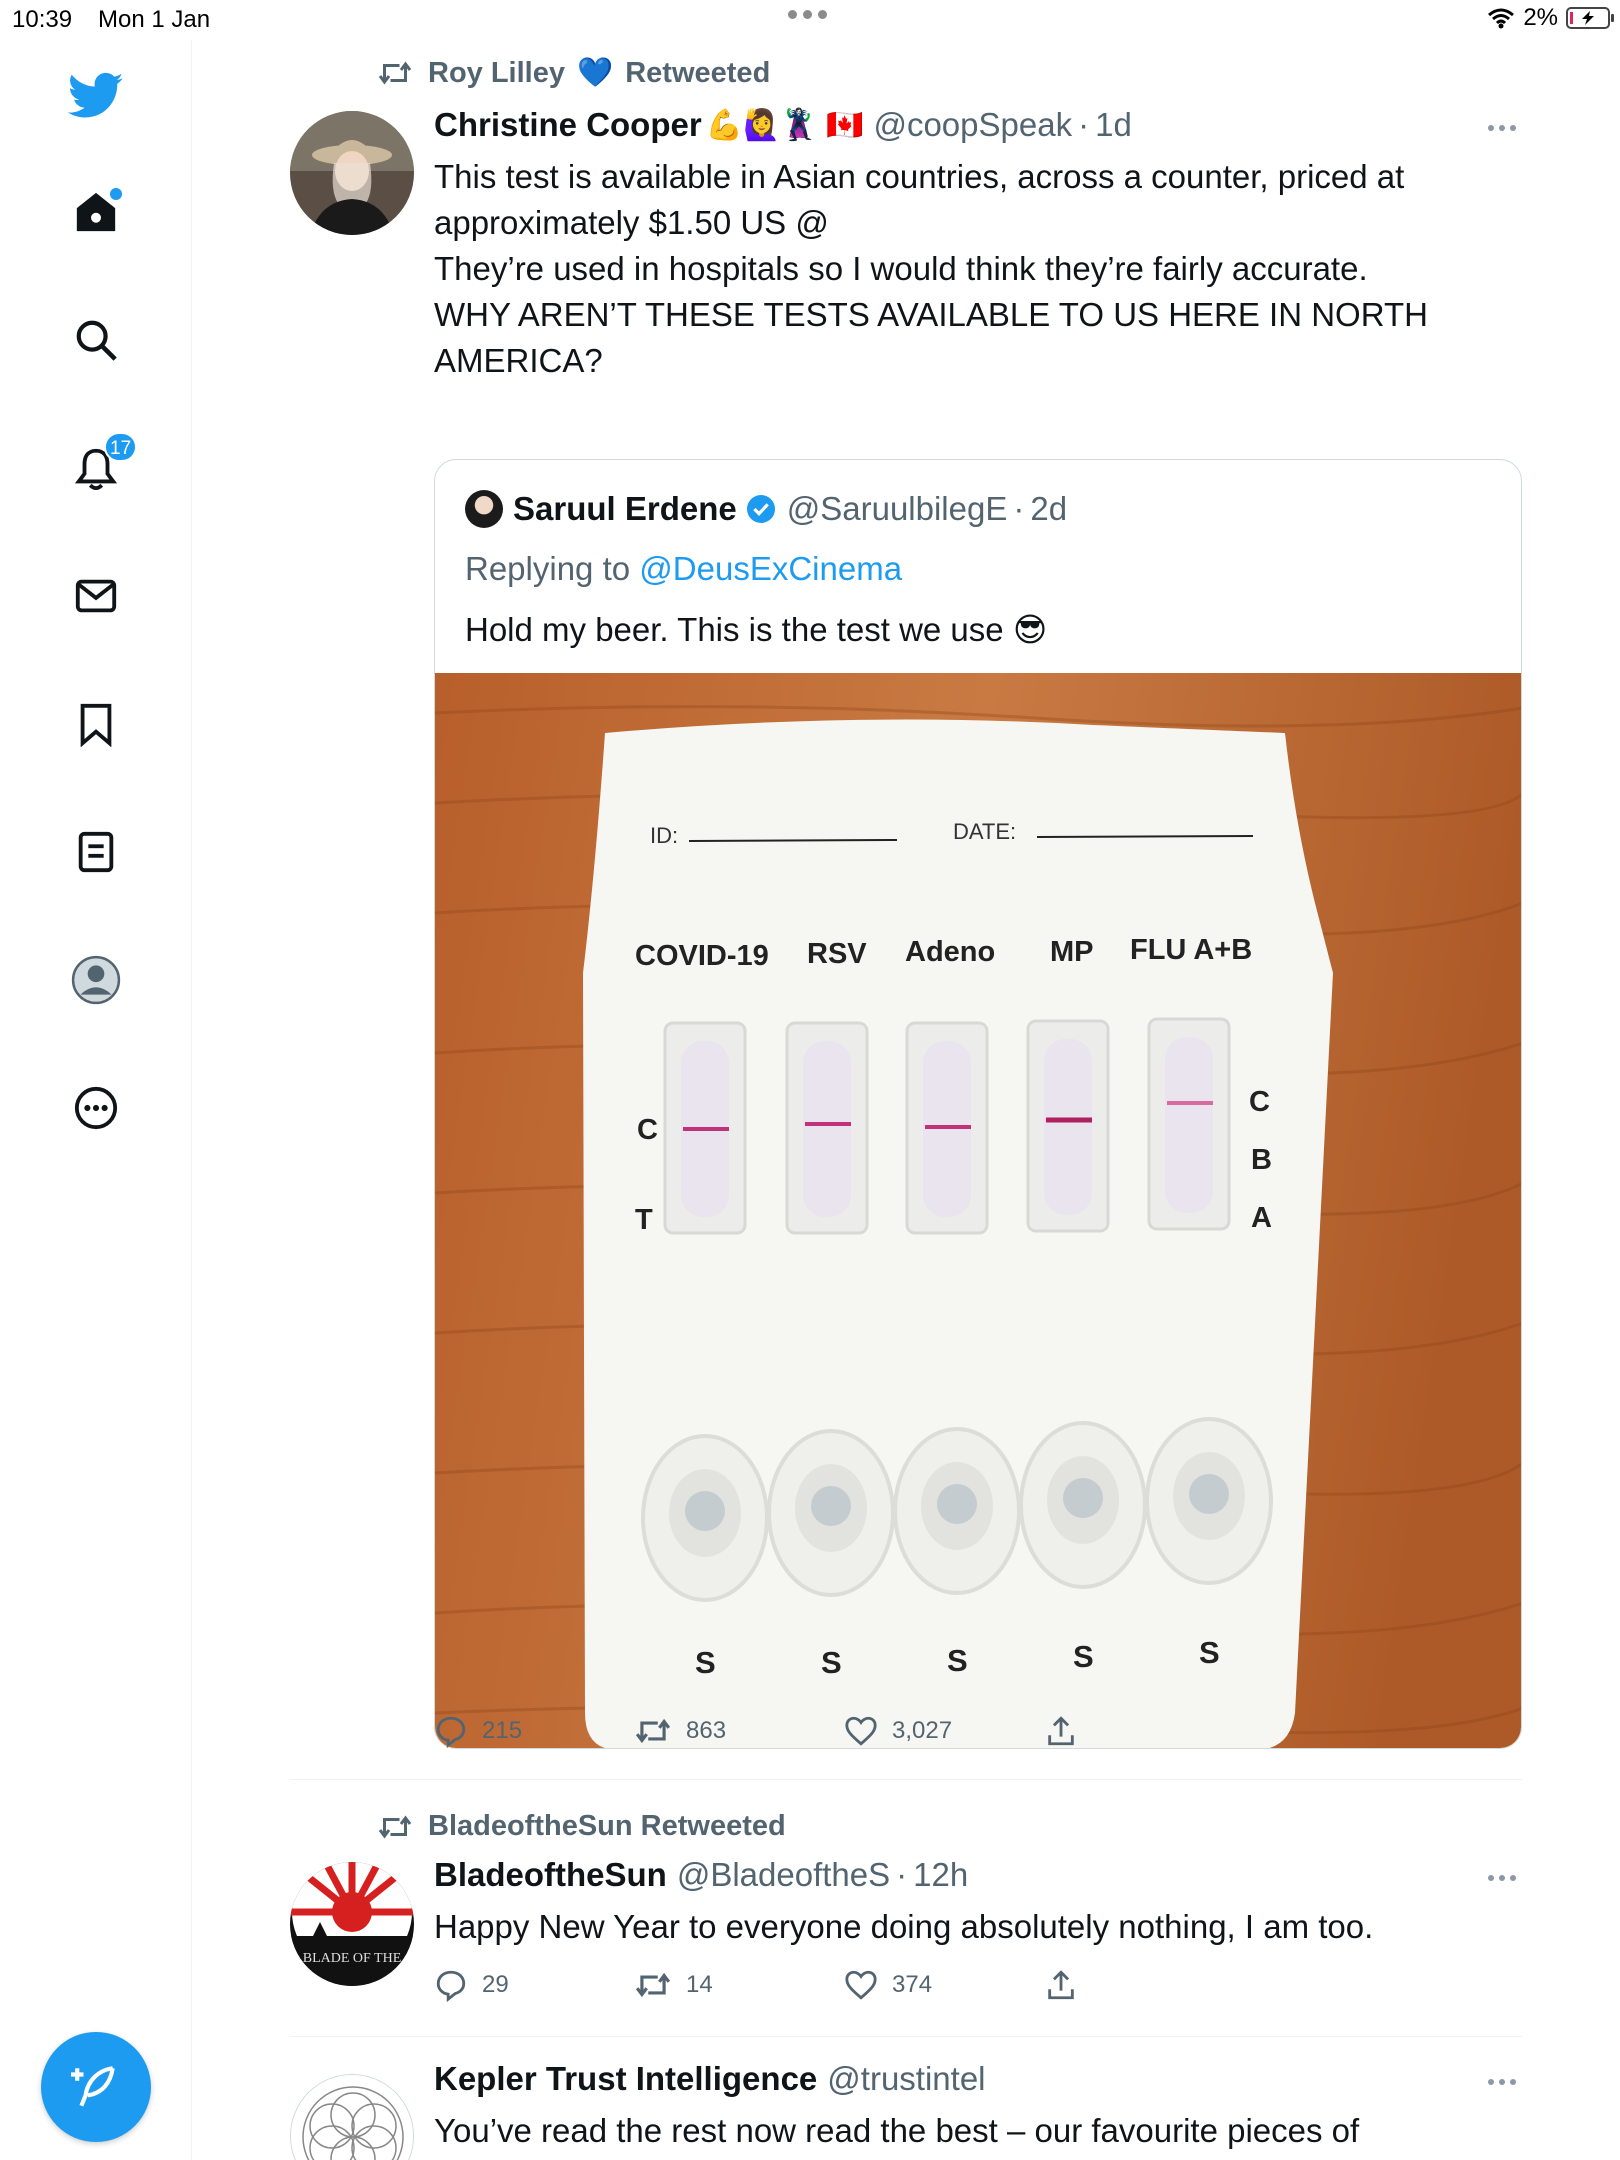 This screenshot has height=2160, width=1620. I want to click on status-right: 2%, so click(1550, 18).